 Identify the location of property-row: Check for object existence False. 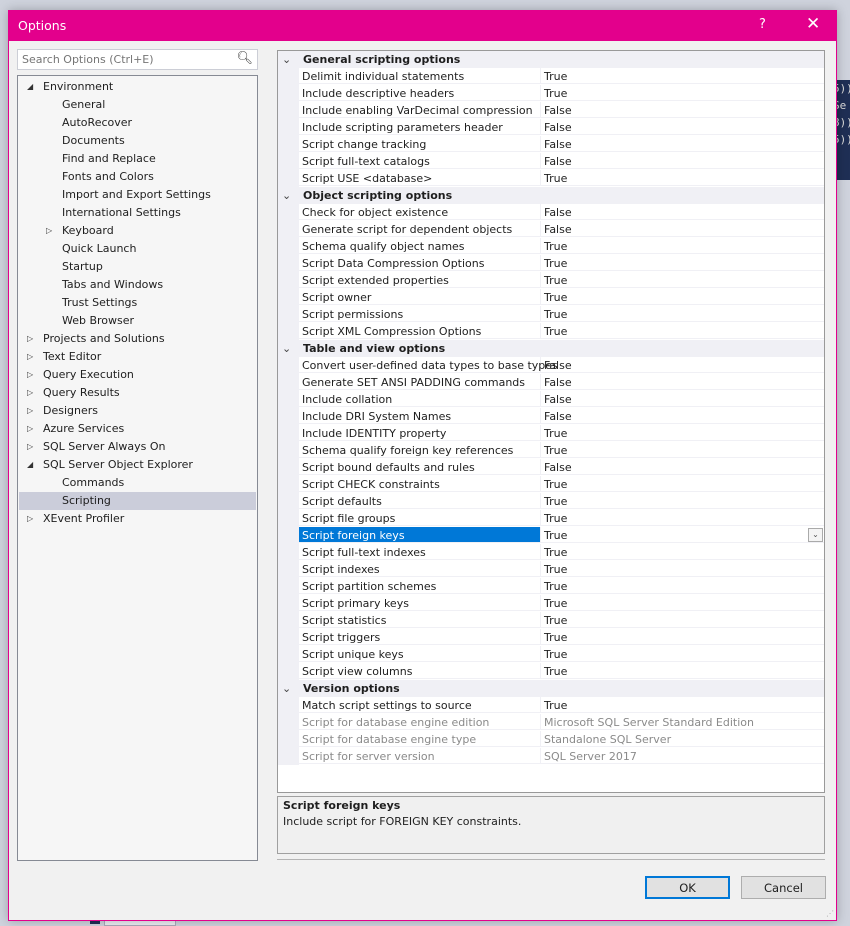
(551, 212).